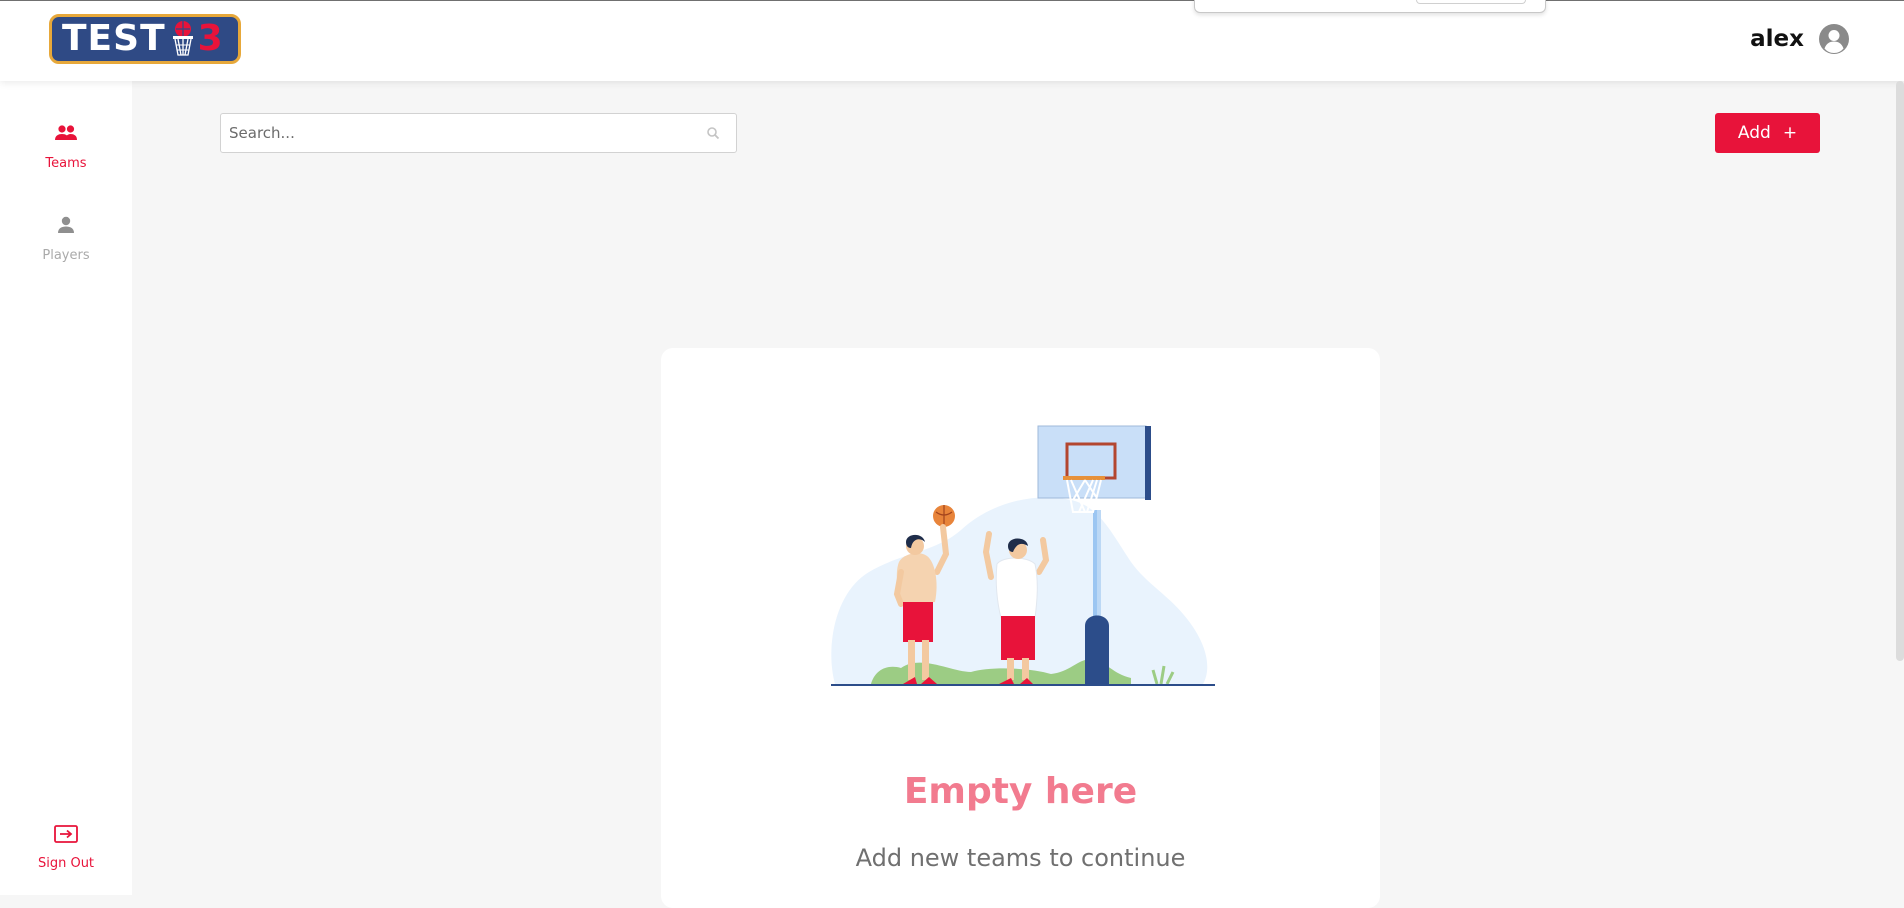 Image resolution: width=1904 pixels, height=908 pixels. I want to click on empty-state-title: Empty here, so click(1020, 791).